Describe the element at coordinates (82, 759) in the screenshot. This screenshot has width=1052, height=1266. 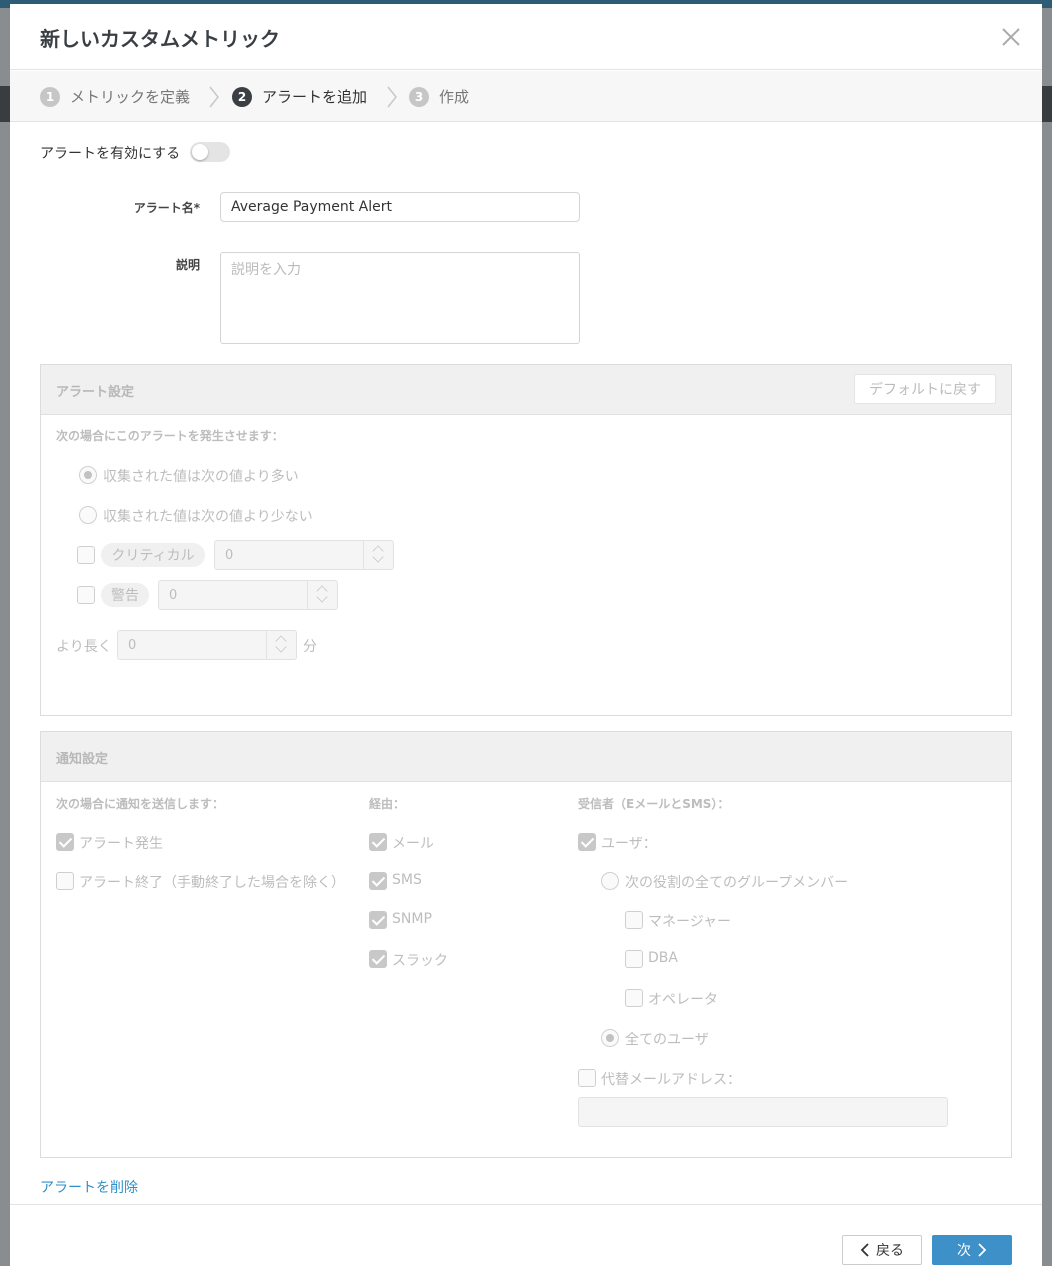
I see `notification-settings-title: 通知設定` at that location.